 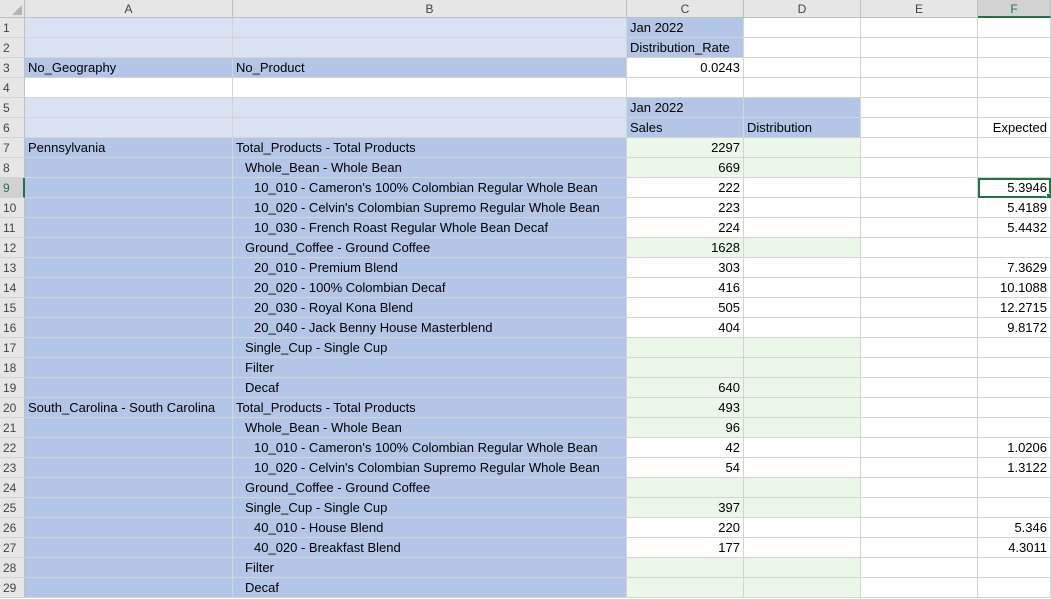 What do you see at coordinates (12, 508) in the screenshot?
I see `row-header-25: 25` at bounding box center [12, 508].